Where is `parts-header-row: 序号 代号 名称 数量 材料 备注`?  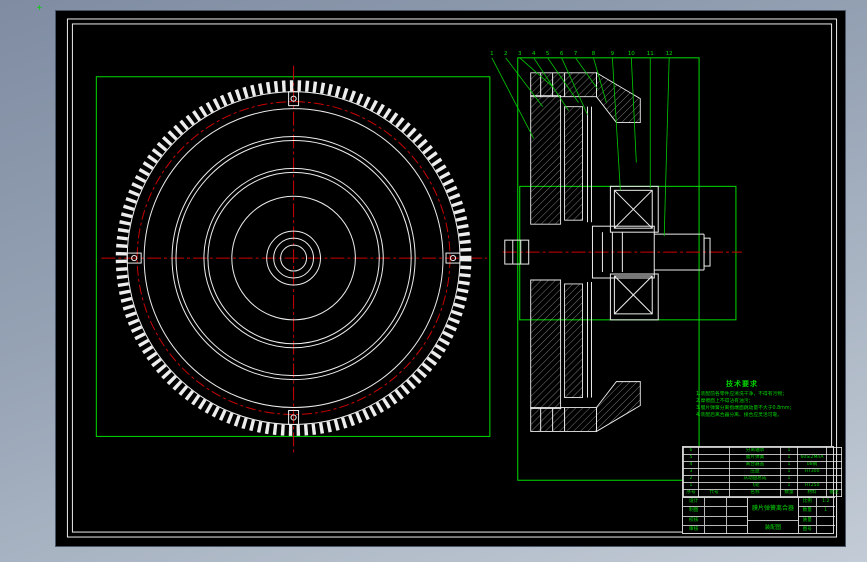 parts-header-row: 序号 代号 名称 数量 材料 备注 is located at coordinates (762, 493).